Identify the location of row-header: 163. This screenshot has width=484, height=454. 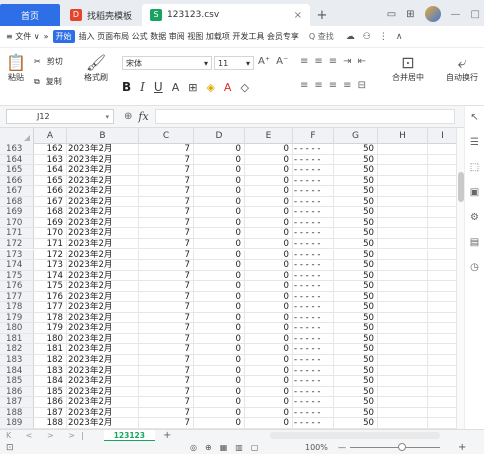
(17, 149).